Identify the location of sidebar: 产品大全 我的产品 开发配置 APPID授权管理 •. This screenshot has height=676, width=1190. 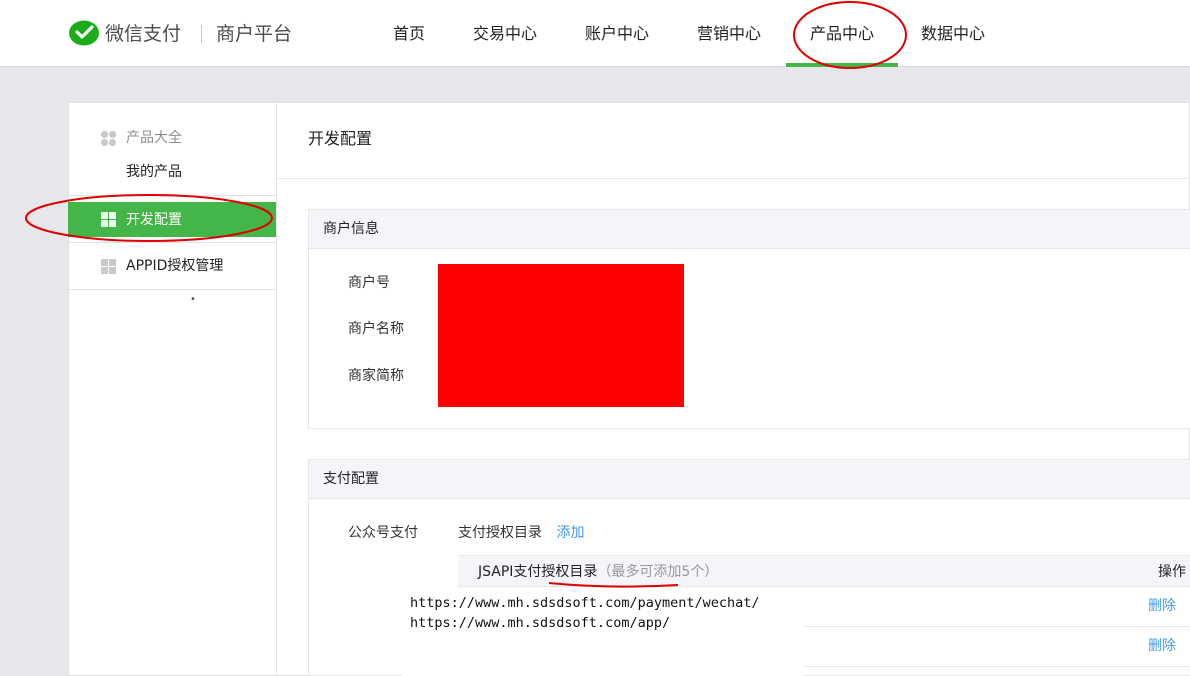
(172, 389).